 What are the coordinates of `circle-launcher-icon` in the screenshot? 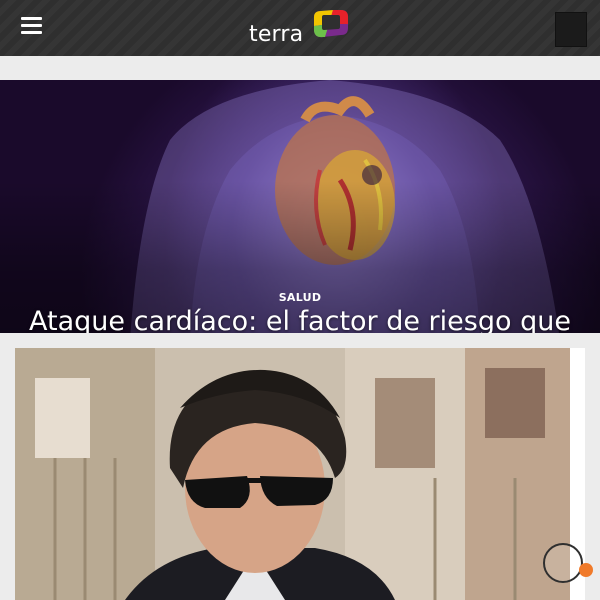 It's located at (563, 563).